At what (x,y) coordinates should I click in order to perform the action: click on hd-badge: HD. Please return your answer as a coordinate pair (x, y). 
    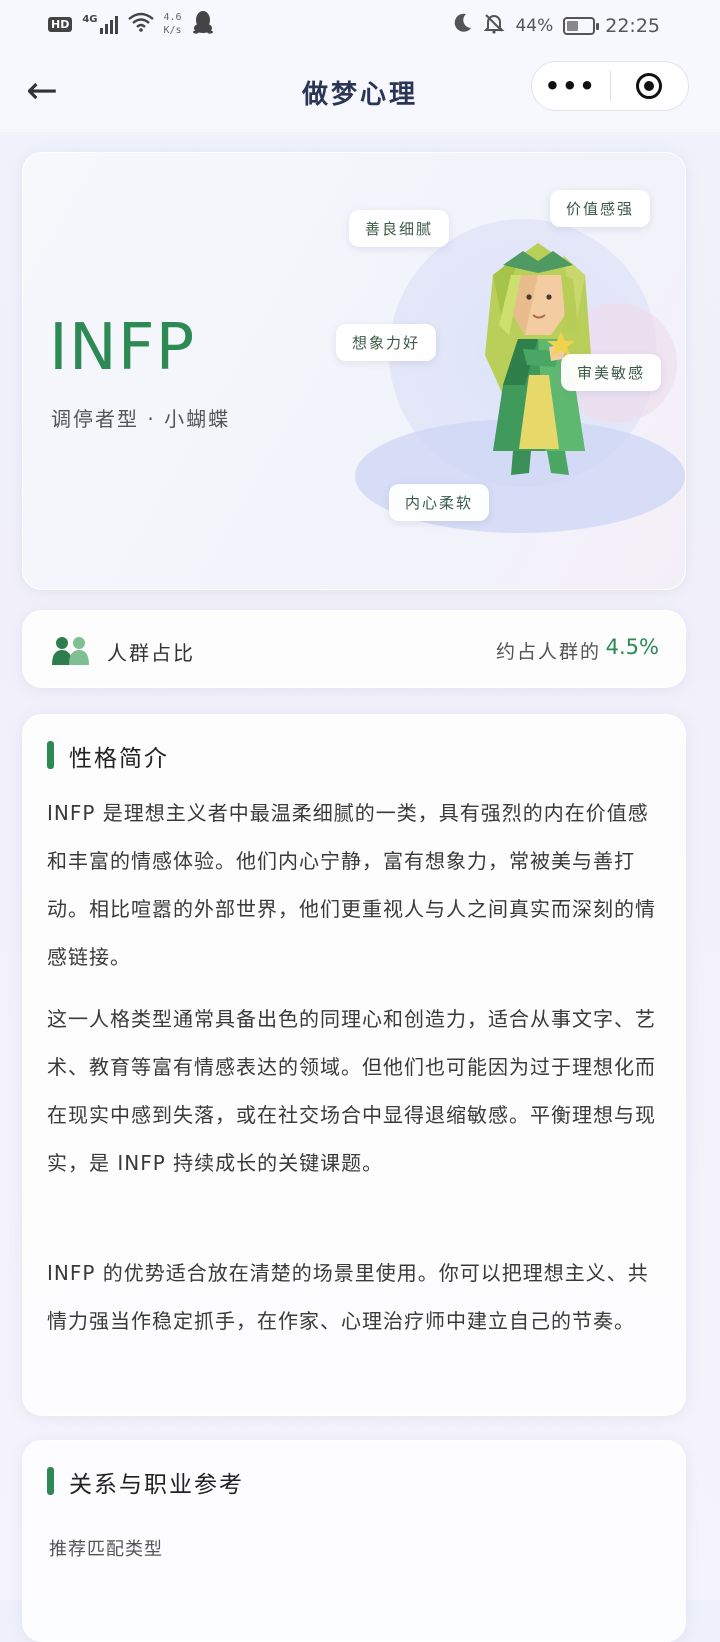
    Looking at the image, I should click on (60, 24).